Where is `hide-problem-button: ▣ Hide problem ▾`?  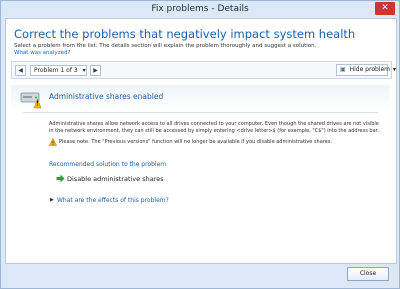 hide-problem-button: ▣ Hide problem ▾ is located at coordinates (366, 70).